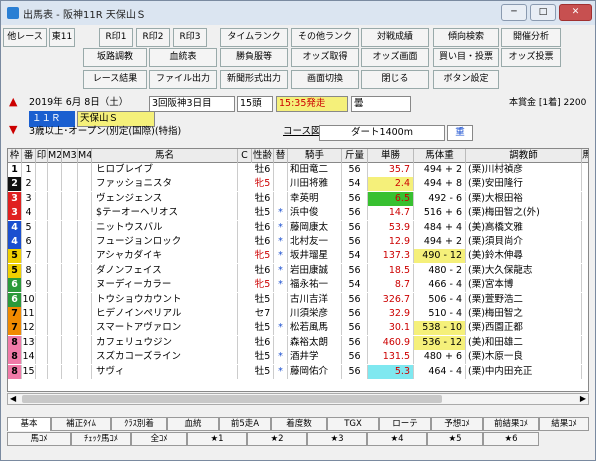 The image size is (596, 461). Describe the element at coordinates (13, 130) in the screenshot. I see `next-race-icon: ▼` at that location.